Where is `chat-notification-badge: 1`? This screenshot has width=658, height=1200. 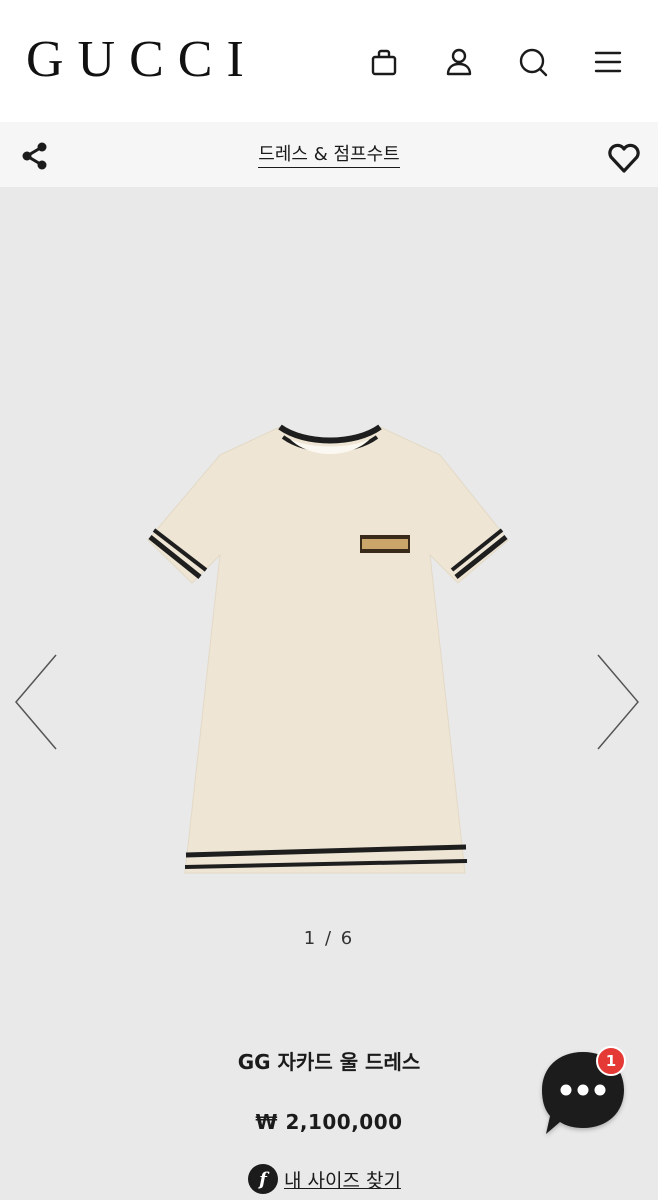
chat-notification-badge: 1 is located at coordinates (611, 1061).